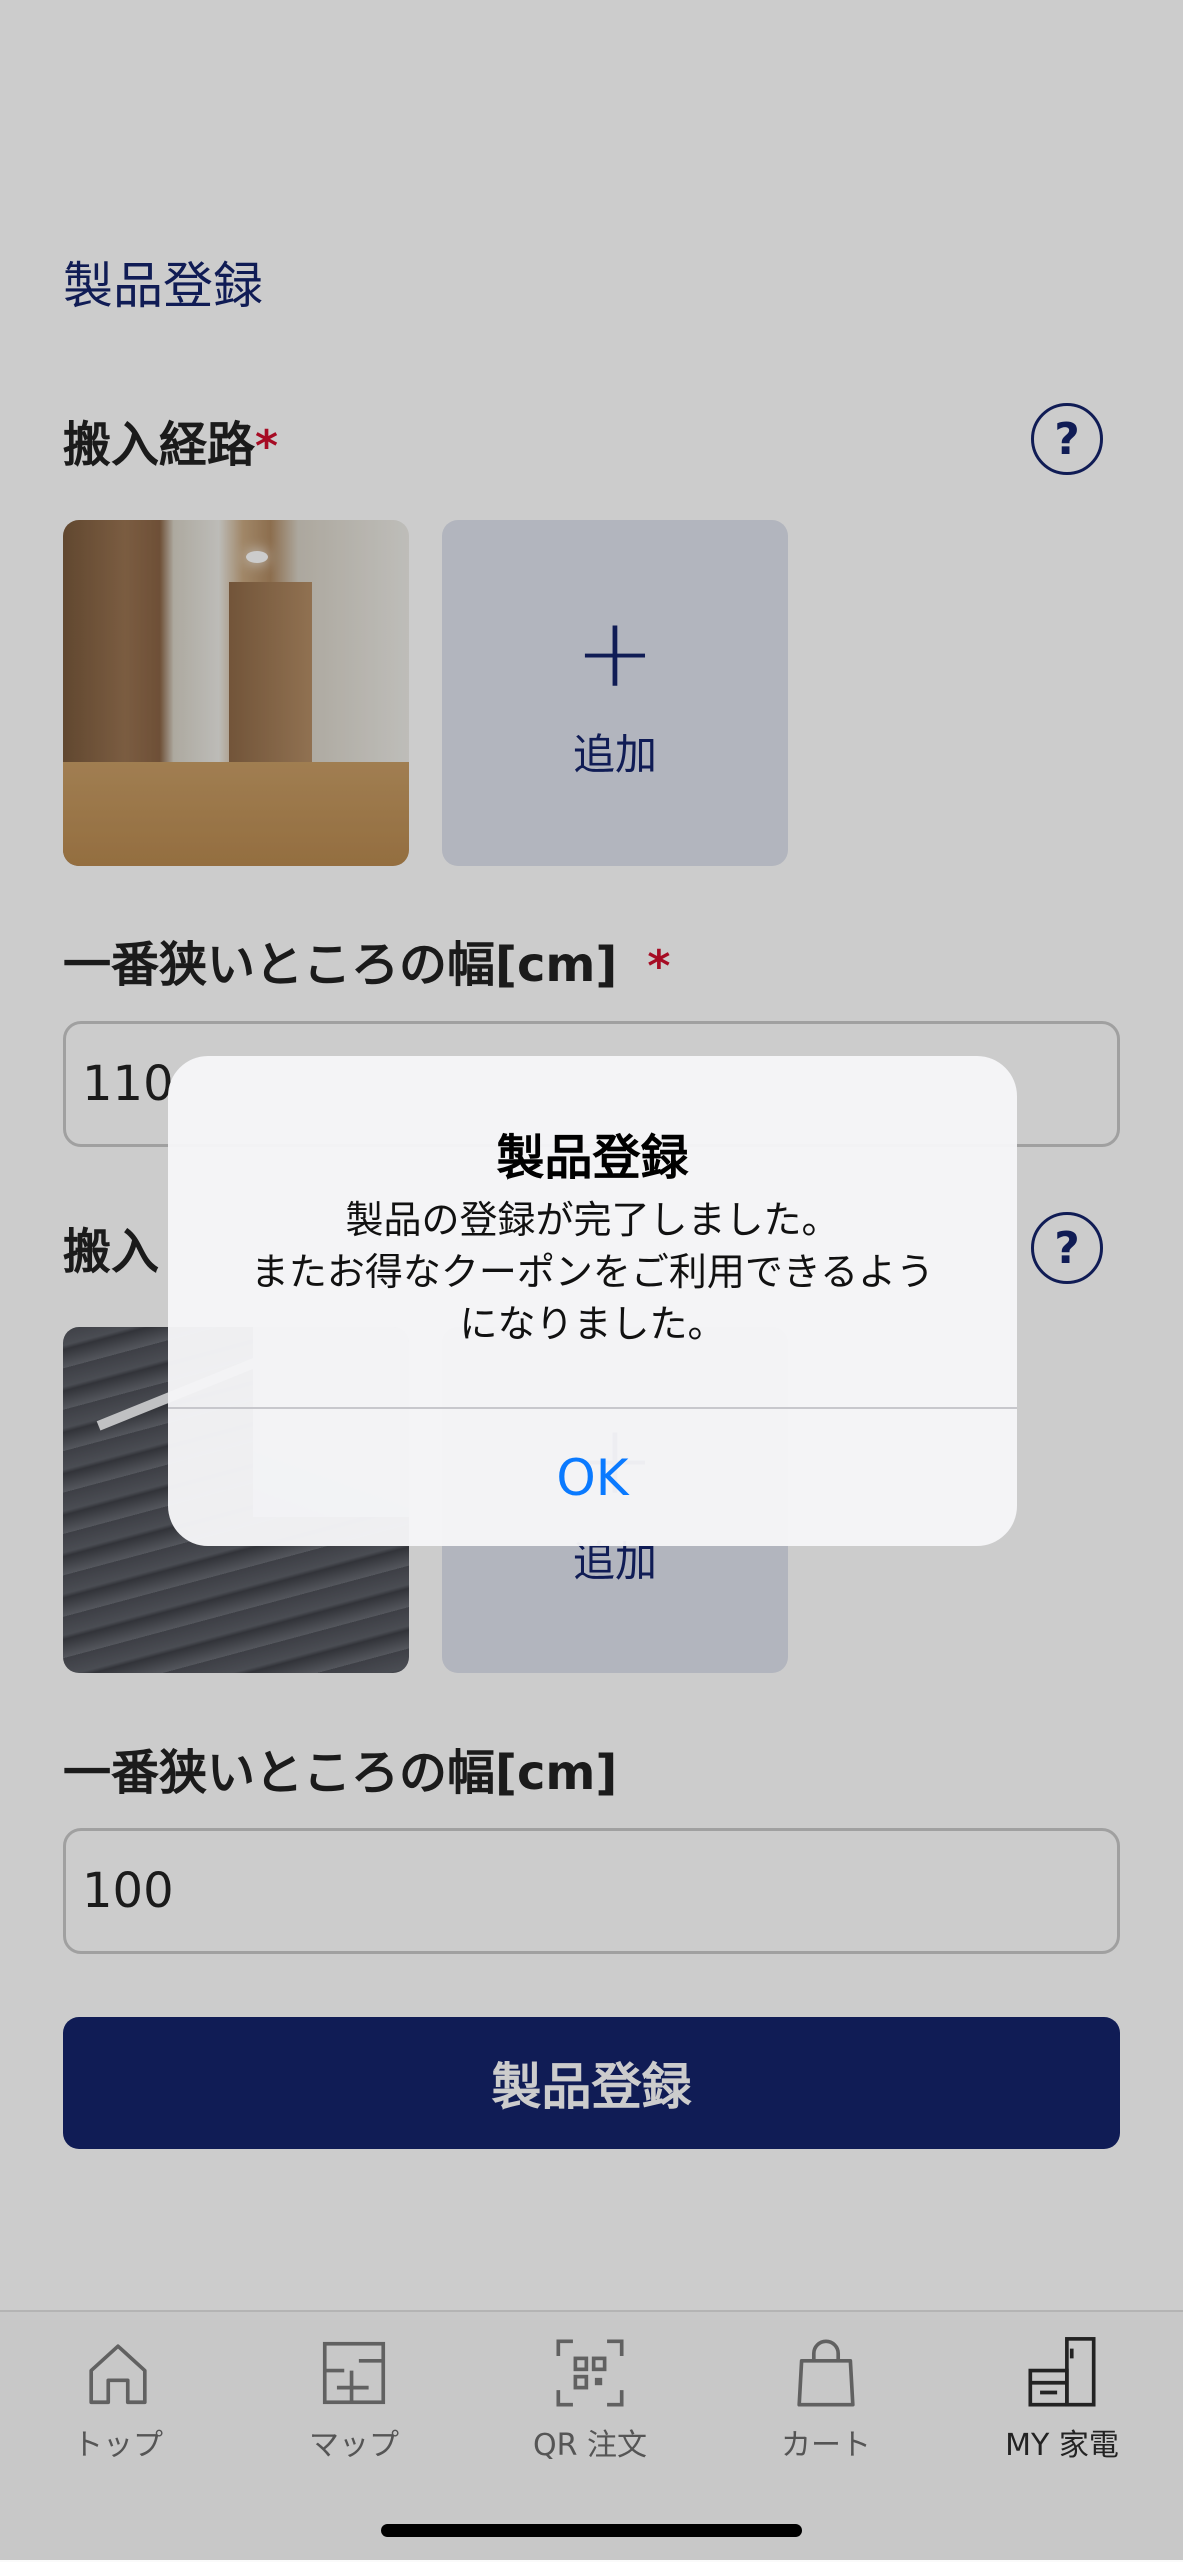  I want to click on alert-message: 製品の登録が完了しました。 またお得なクーポンをご利用できるよう になりました。, so click(592, 1272).